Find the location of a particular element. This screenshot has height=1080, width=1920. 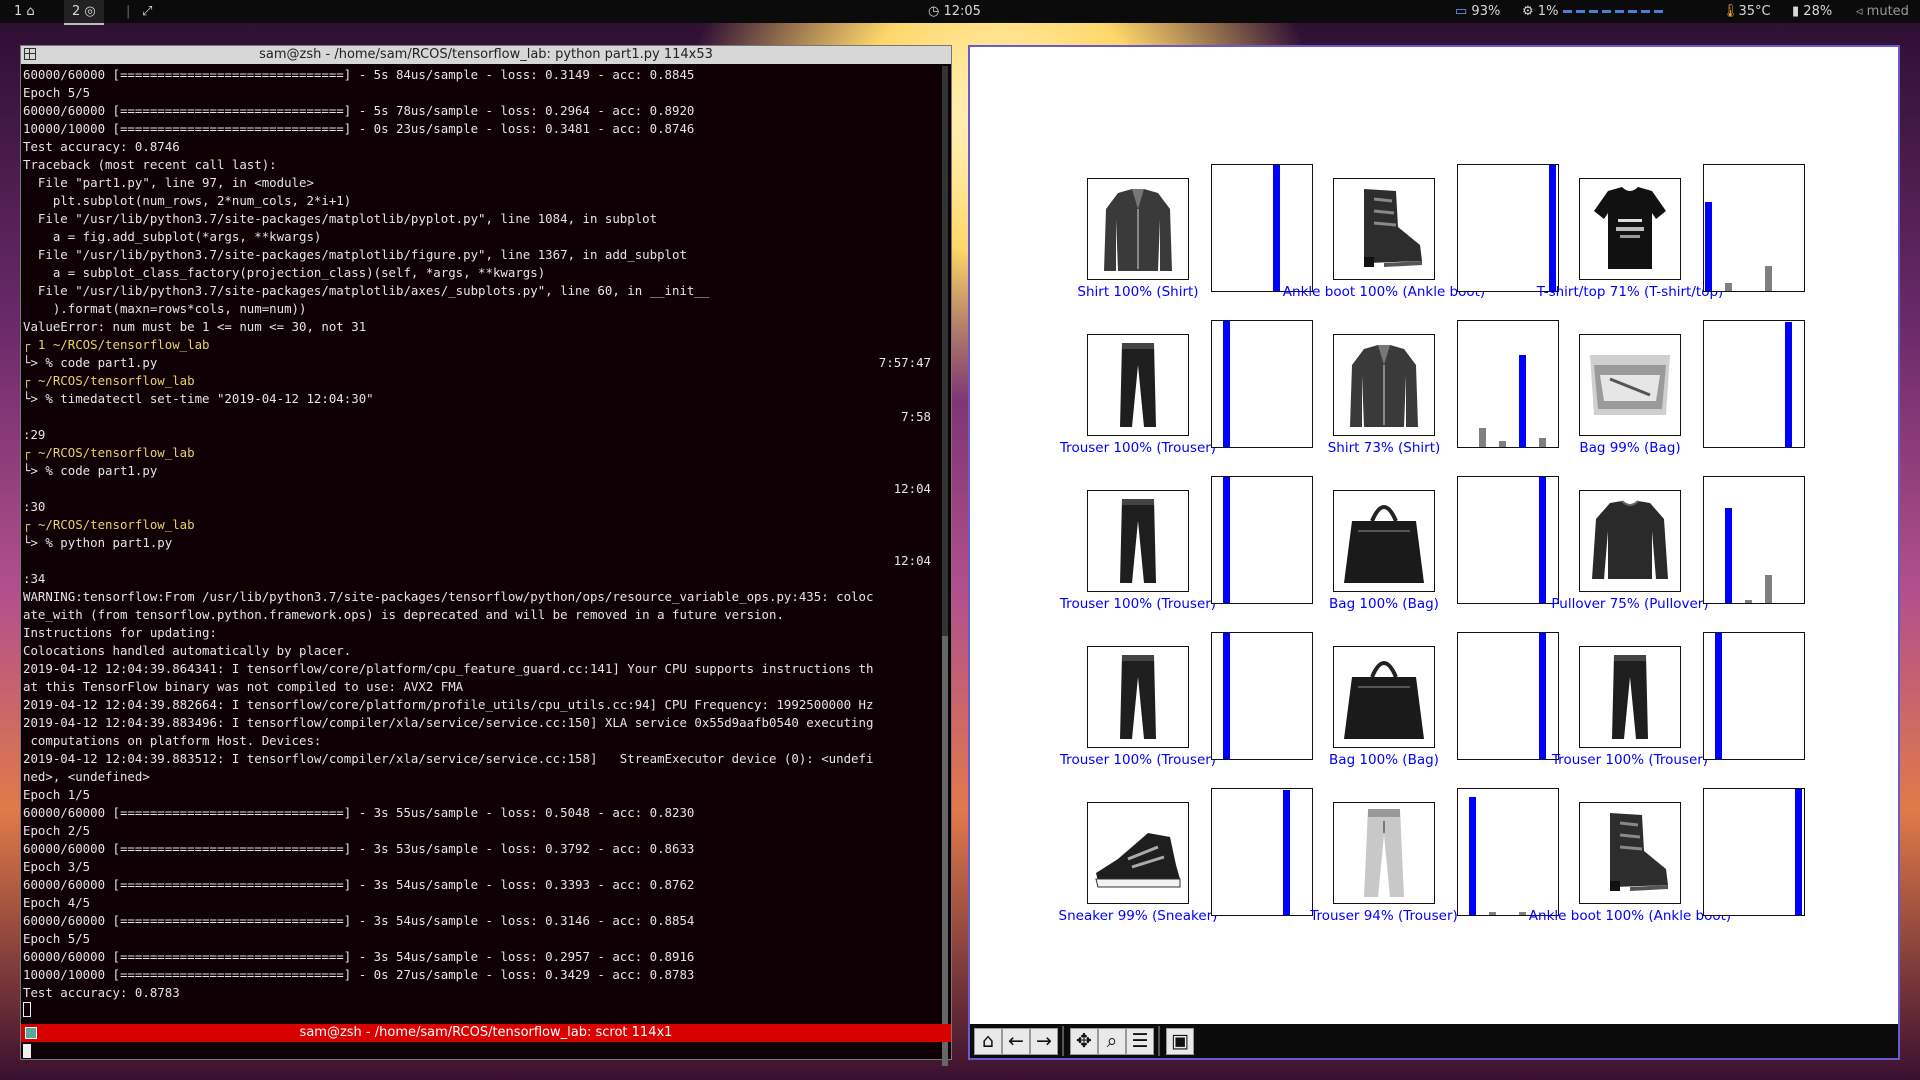

terminal-line-text: :30 is located at coordinates (34, 506).